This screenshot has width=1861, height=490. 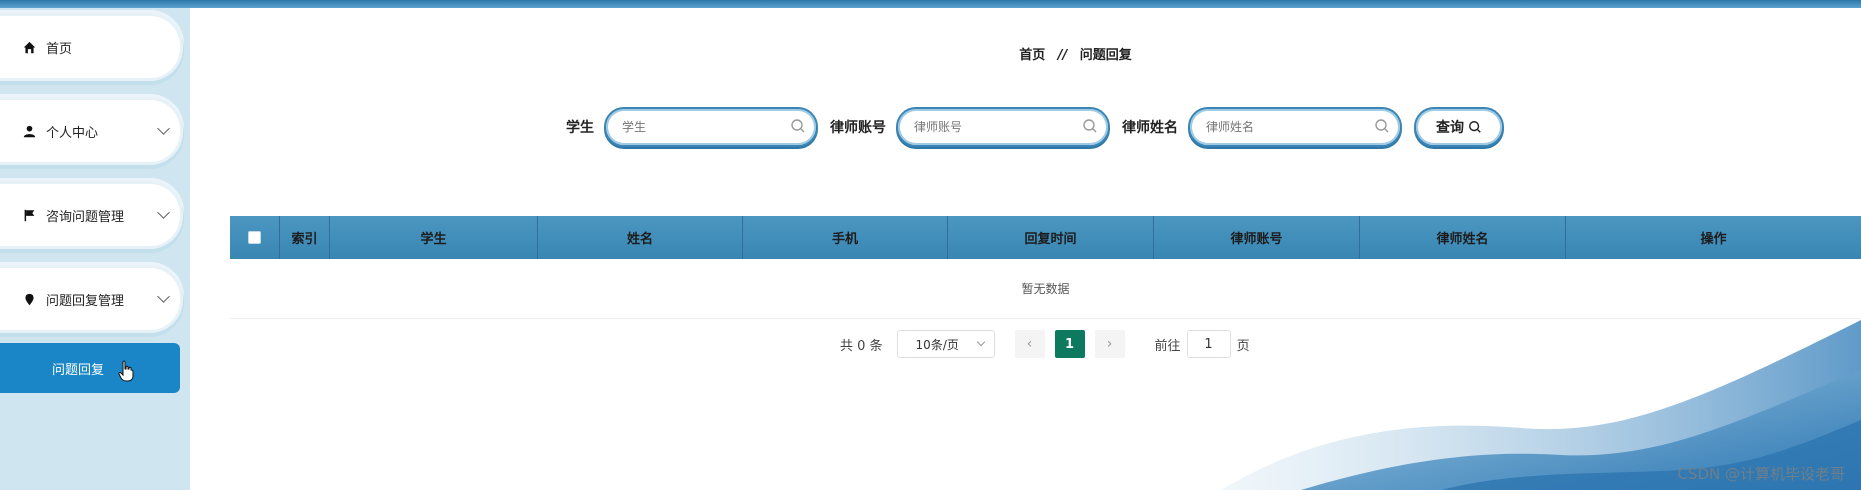 I want to click on sidebar-subitem-reply: 问题回复, so click(x=90, y=368).